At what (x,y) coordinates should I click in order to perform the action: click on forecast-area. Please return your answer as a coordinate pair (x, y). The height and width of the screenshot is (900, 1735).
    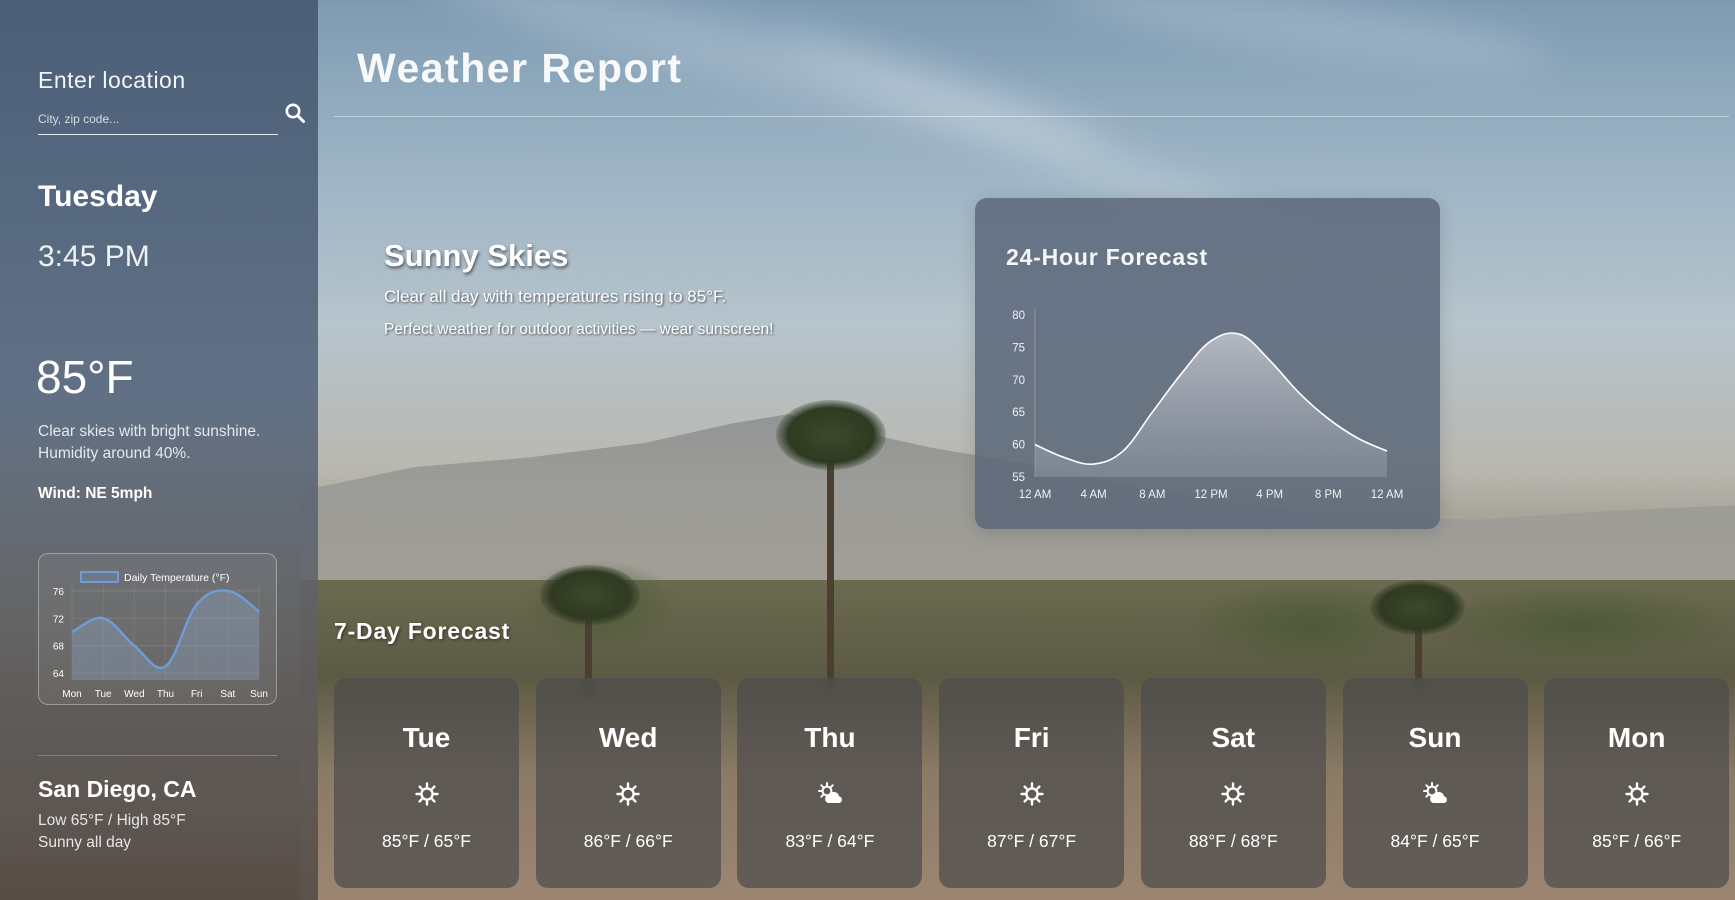
    Looking at the image, I should click on (1211, 404).